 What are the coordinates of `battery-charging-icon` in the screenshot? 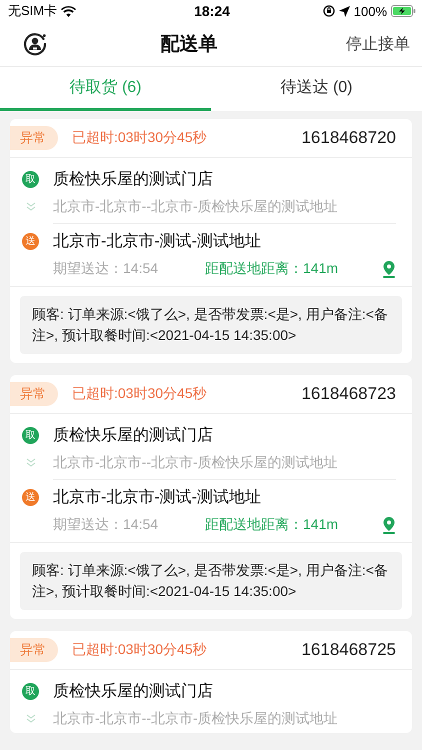 It's located at (403, 11).